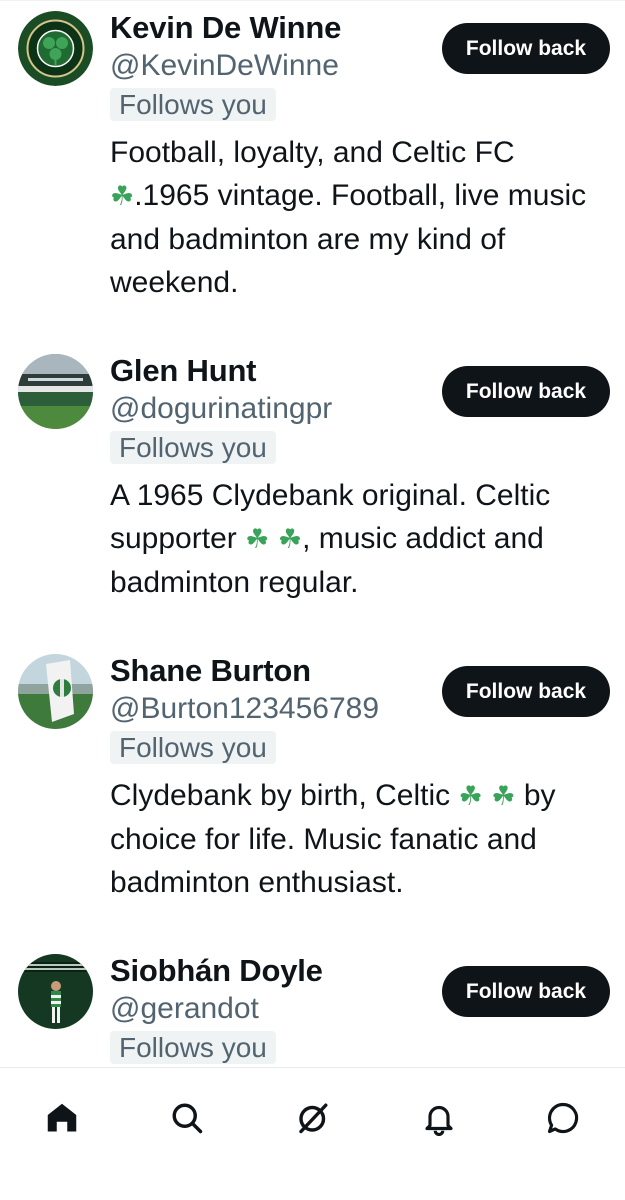 The image size is (625, 1200). I want to click on bio-text: Football, loyalty, and Celtic FC, so click(312, 152).